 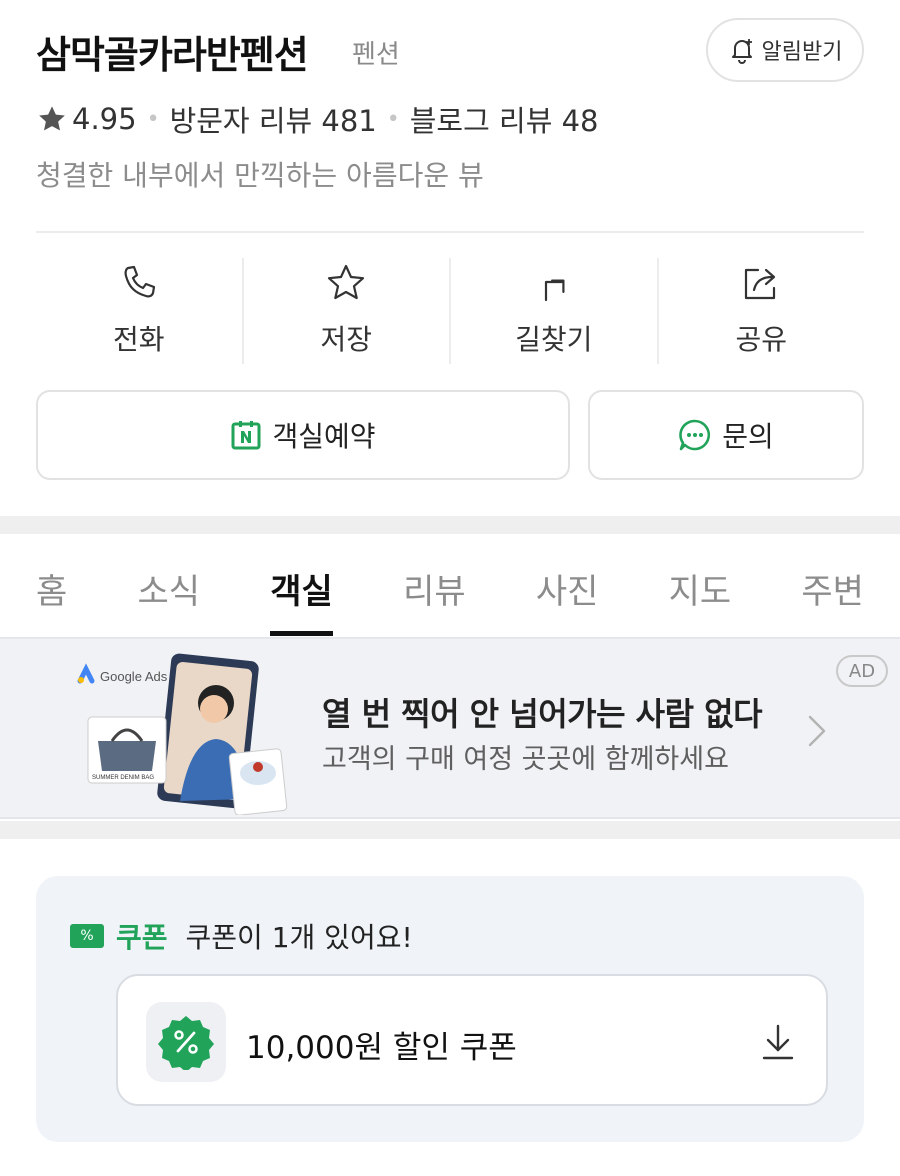 What do you see at coordinates (542, 714) in the screenshot?
I see `ad-headline: 열 번 찍어 안 넘어가는 사람 없다` at bounding box center [542, 714].